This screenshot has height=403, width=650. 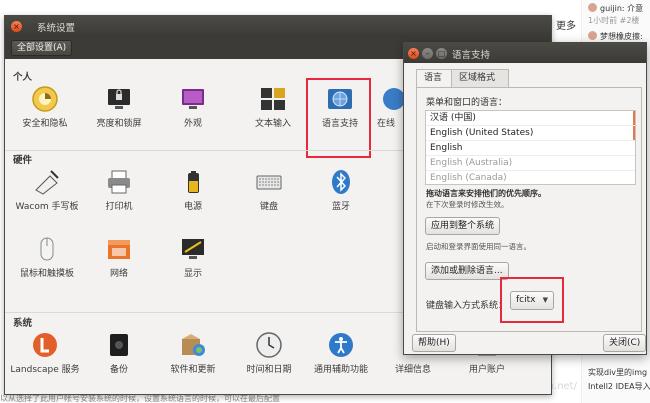 What do you see at coordinates (341, 345) in the screenshot?
I see `accessibility-icon` at bounding box center [341, 345].